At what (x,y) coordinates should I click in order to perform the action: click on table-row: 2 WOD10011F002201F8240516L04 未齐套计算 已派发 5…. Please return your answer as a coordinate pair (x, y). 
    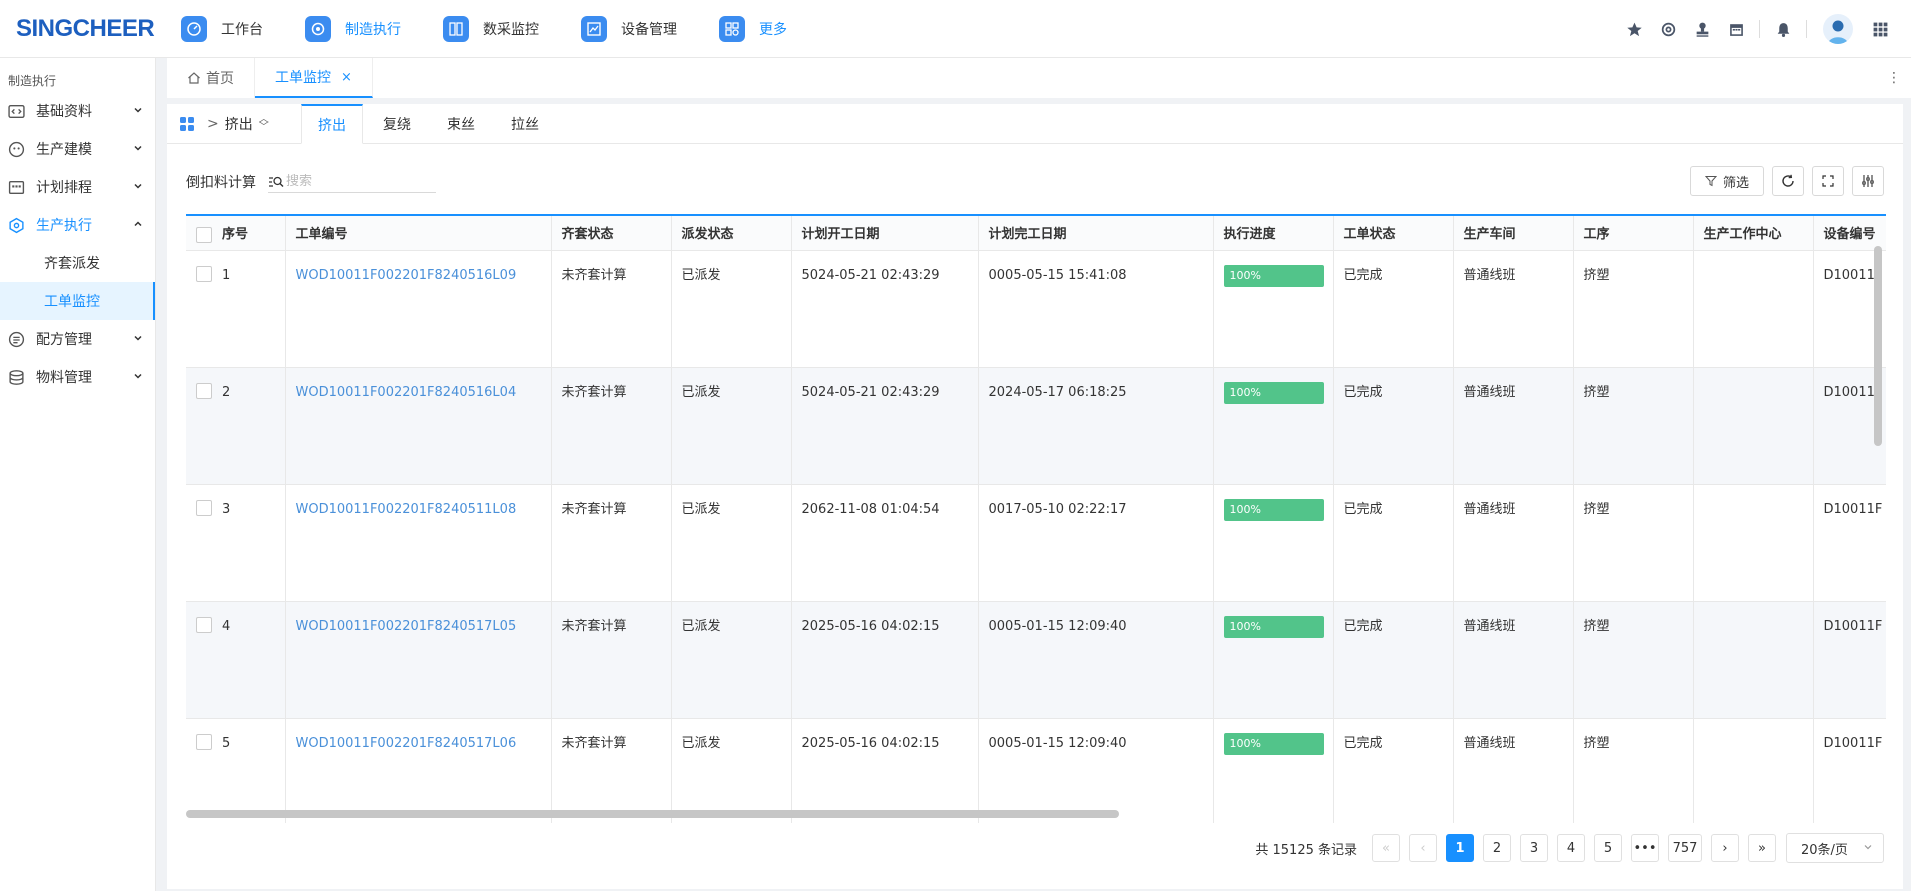
    Looking at the image, I should click on (1036, 426).